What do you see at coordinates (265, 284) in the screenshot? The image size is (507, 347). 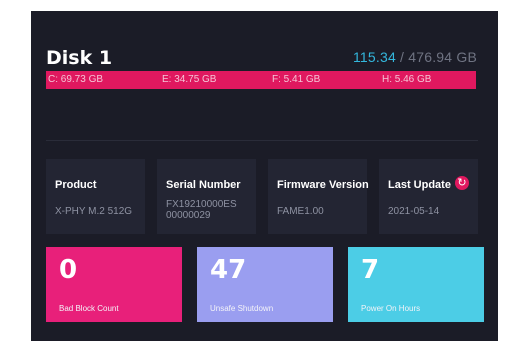 I see `stat-tile-unsafe-shutdown: 47 Unsafe Shutdown` at bounding box center [265, 284].